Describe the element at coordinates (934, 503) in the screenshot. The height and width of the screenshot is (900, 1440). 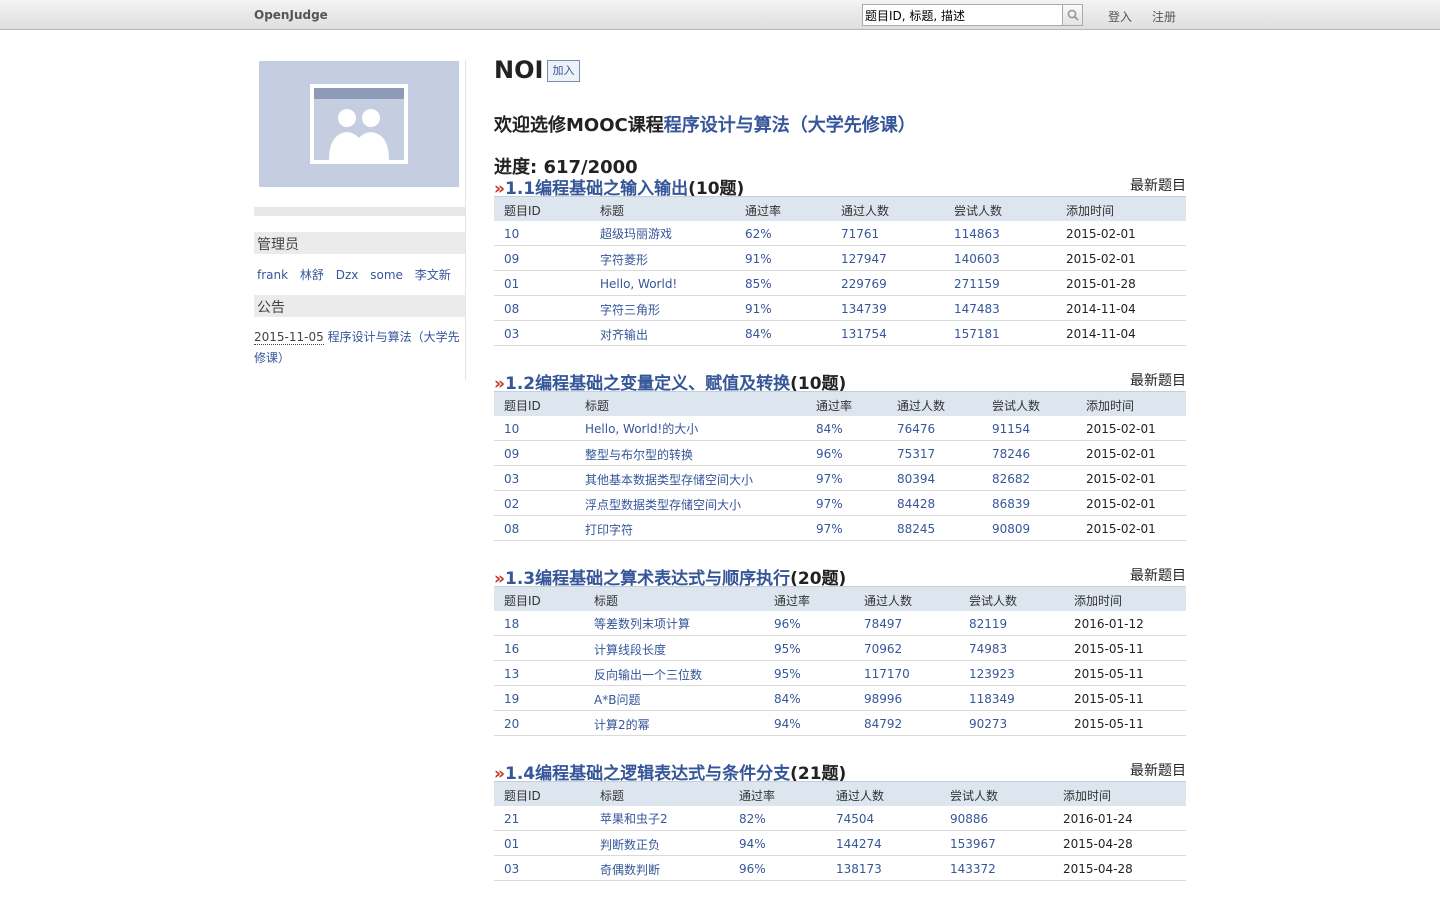
I see `passed-count-cell: 84428` at that location.